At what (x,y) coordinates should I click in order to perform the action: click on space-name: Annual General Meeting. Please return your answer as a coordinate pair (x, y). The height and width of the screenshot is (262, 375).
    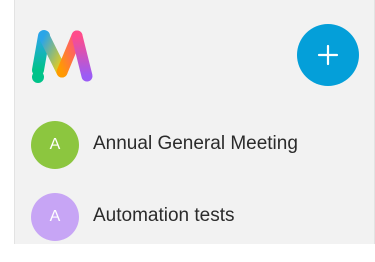
    Looking at the image, I should click on (195, 143).